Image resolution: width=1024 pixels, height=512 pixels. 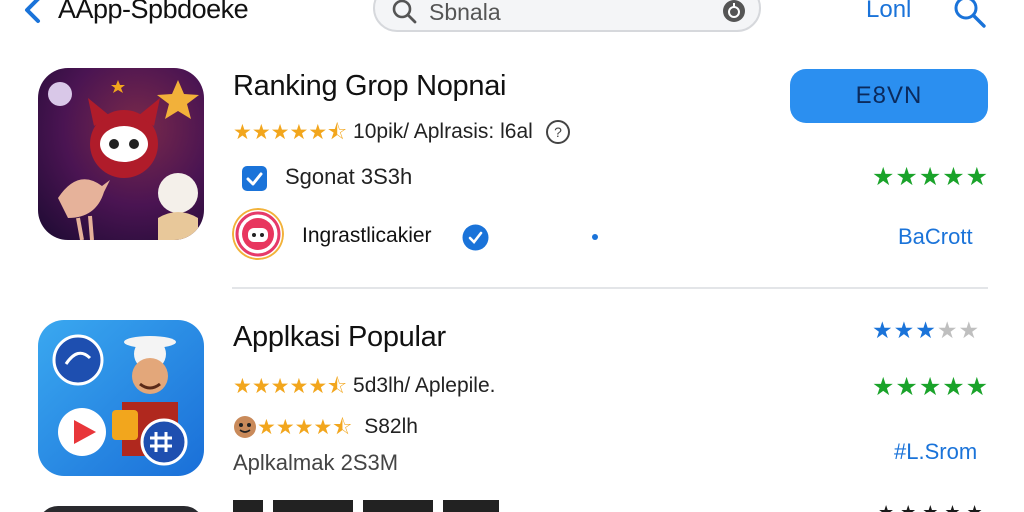 I want to click on app-icon-media, so click(x=121, y=398).